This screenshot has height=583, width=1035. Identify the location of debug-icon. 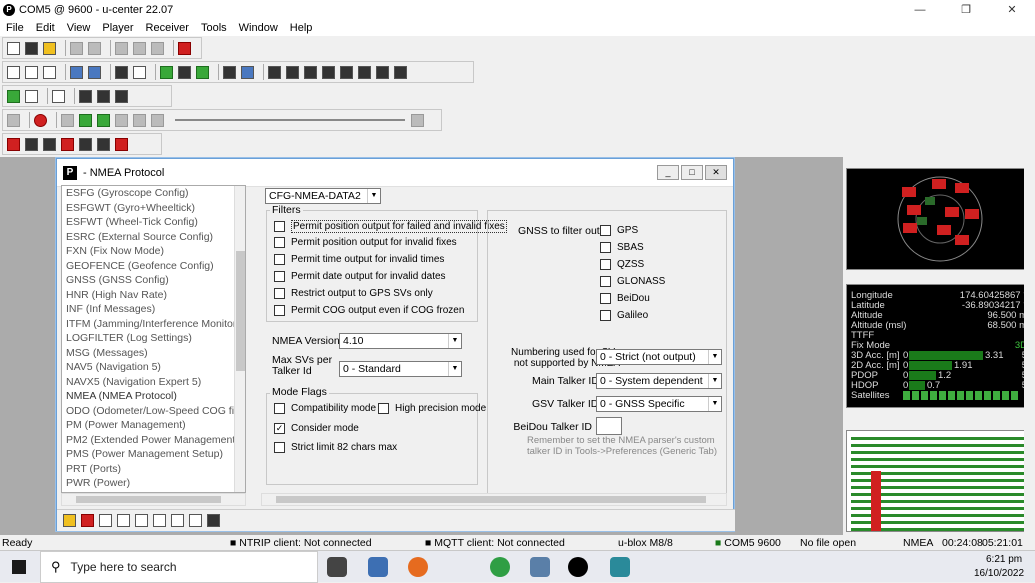
(85, 96).